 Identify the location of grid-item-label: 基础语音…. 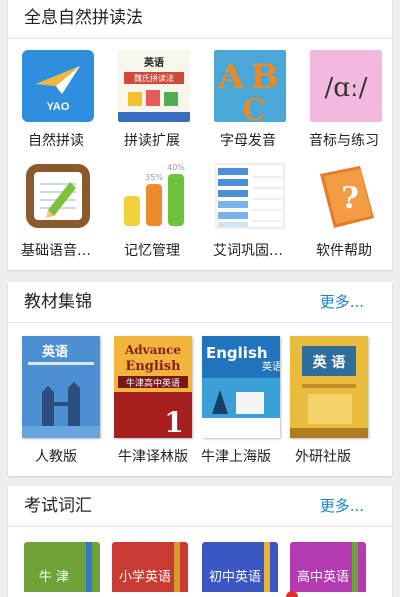
(56, 251).